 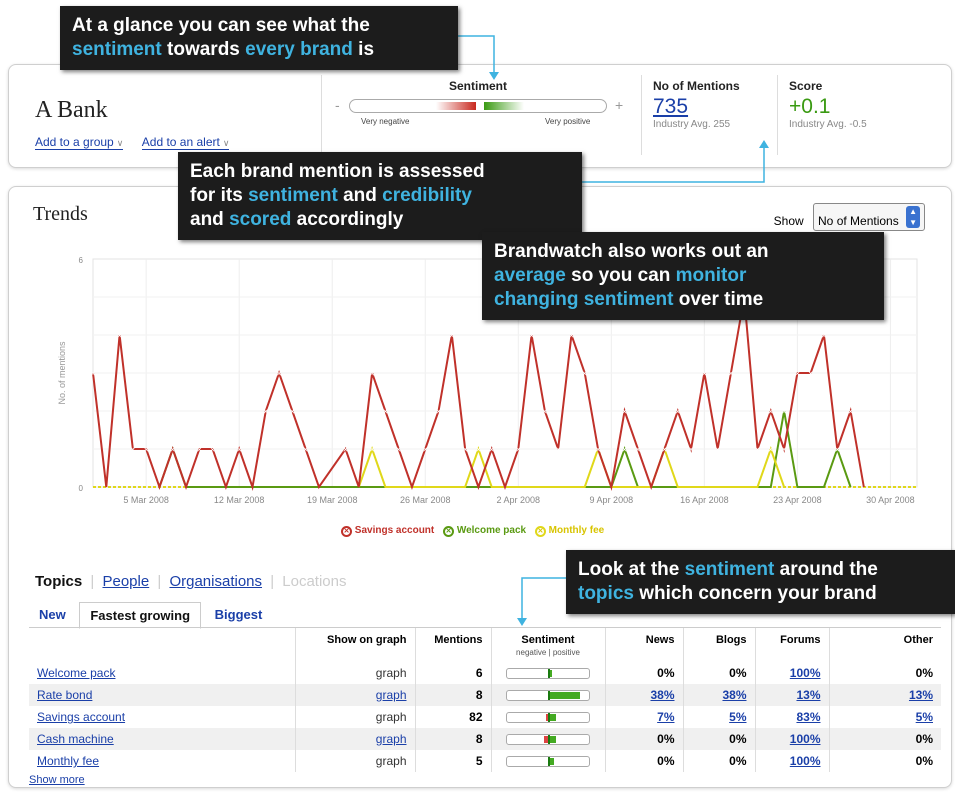 I want to click on legend-item-monthly: ✕ Monthly fee, so click(x=569, y=531).